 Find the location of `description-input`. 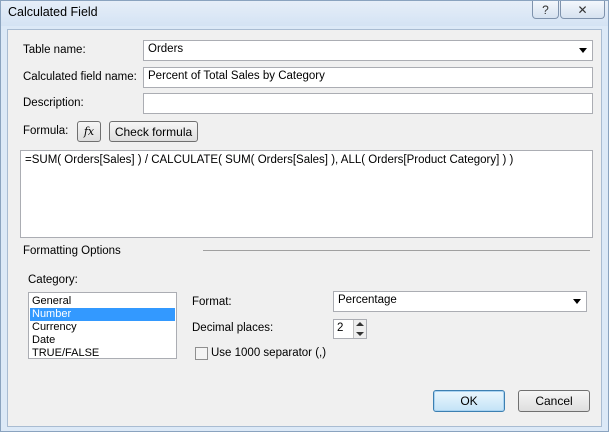

description-input is located at coordinates (368, 103).